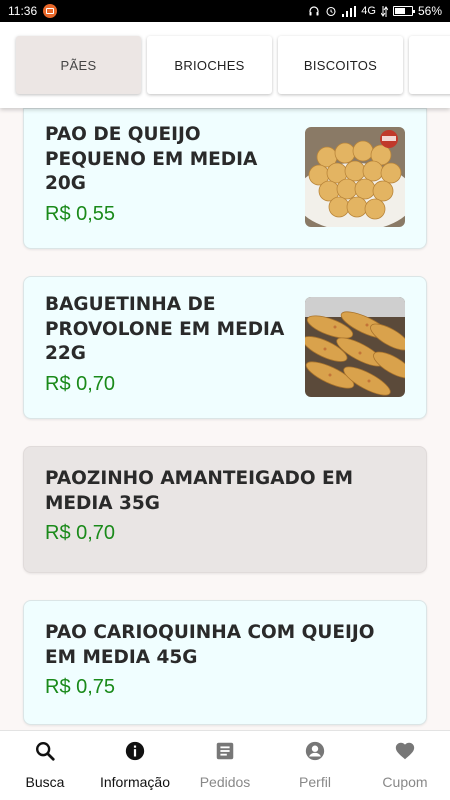 This screenshot has height=800, width=450. What do you see at coordinates (405, 751) in the screenshot?
I see `heart-icon` at bounding box center [405, 751].